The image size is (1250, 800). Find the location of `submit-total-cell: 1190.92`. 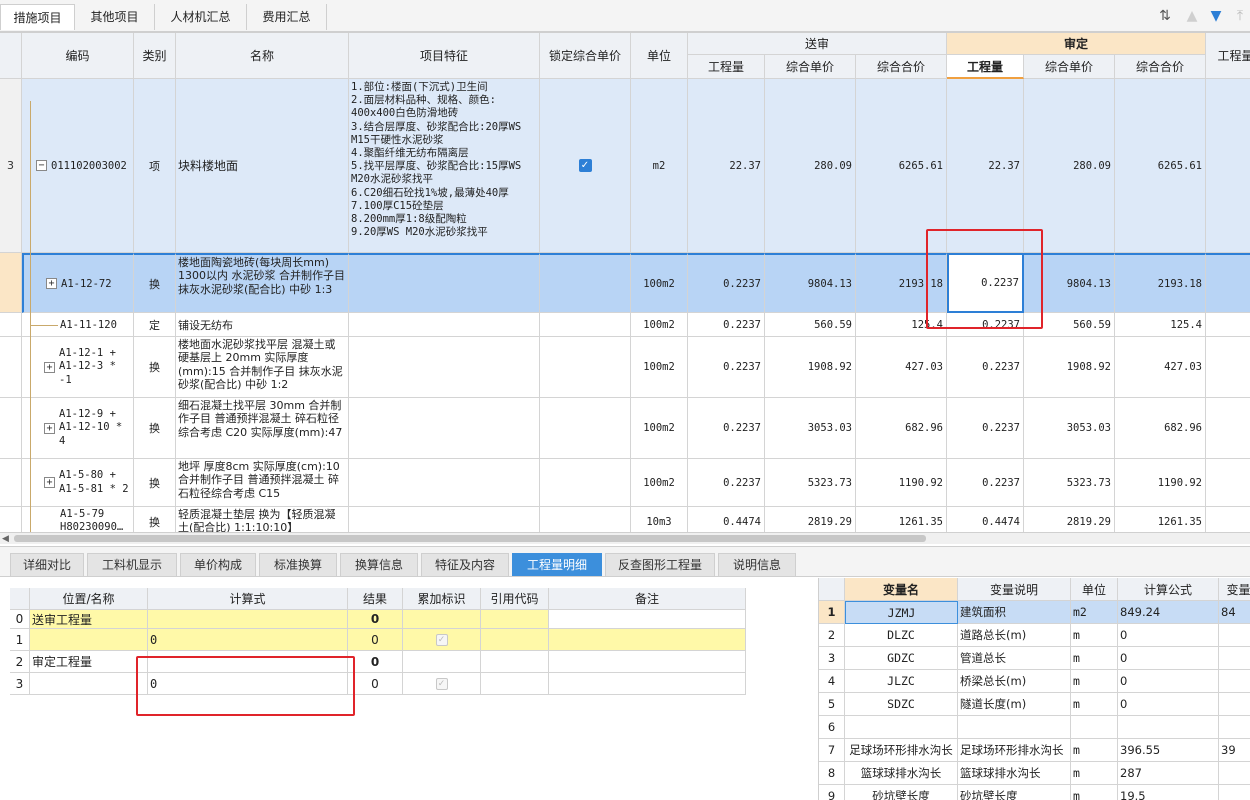

submit-total-cell: 1190.92 is located at coordinates (901, 483).